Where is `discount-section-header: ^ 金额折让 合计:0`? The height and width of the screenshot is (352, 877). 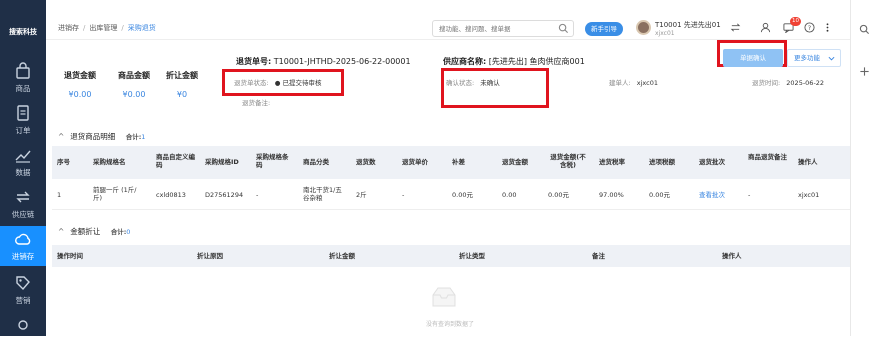
discount-section-header: ^ 金额折让 合计:0 is located at coordinates (94, 231).